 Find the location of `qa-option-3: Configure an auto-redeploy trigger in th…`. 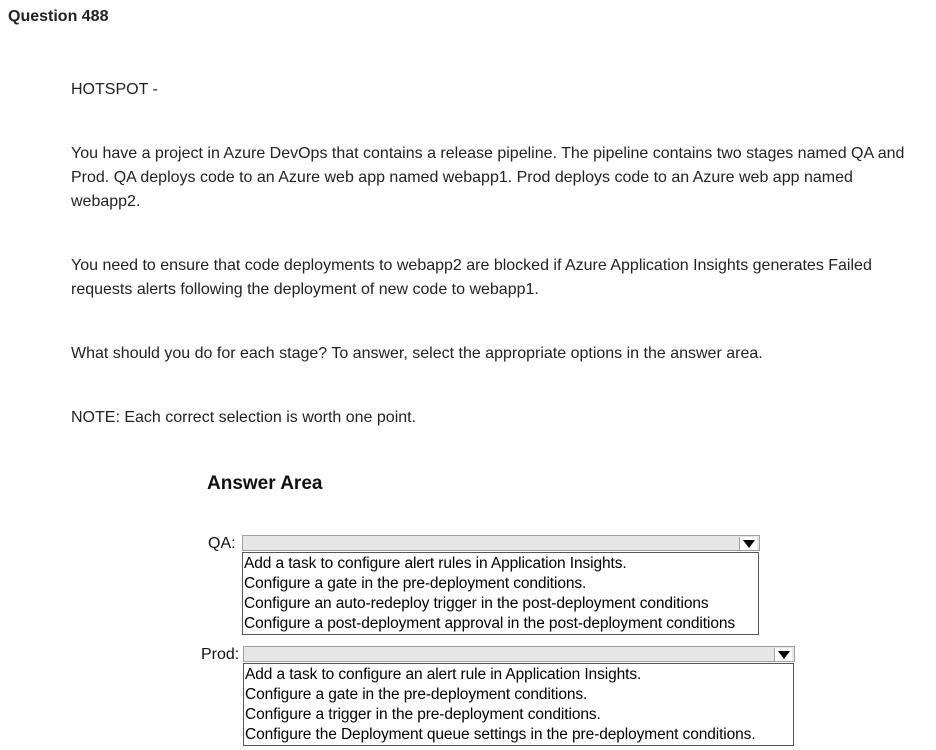

qa-option-3: Configure an auto-redeploy trigger in th… is located at coordinates (501, 604).